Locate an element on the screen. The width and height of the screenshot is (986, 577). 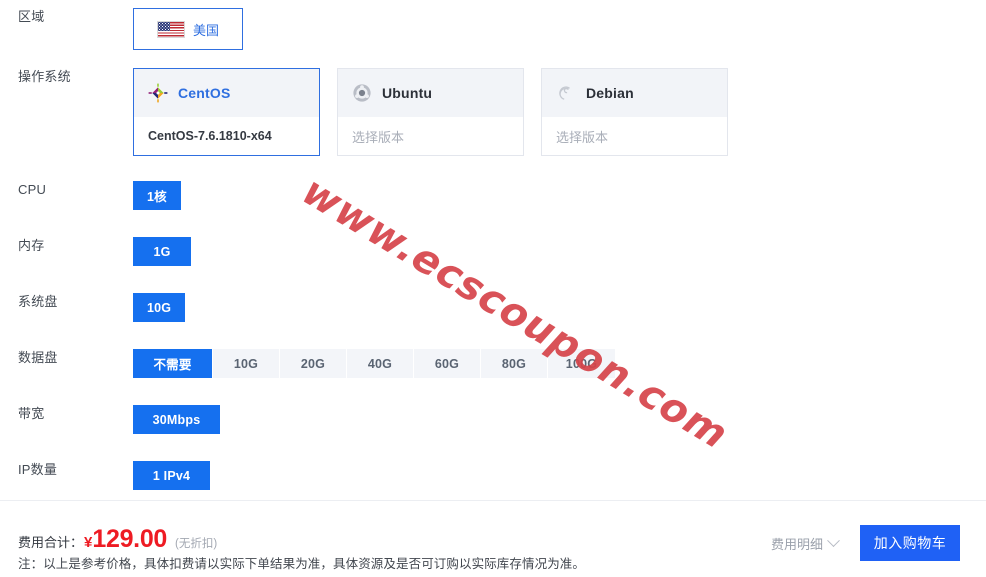
system-disk-options: 10G is located at coordinates (159, 307).